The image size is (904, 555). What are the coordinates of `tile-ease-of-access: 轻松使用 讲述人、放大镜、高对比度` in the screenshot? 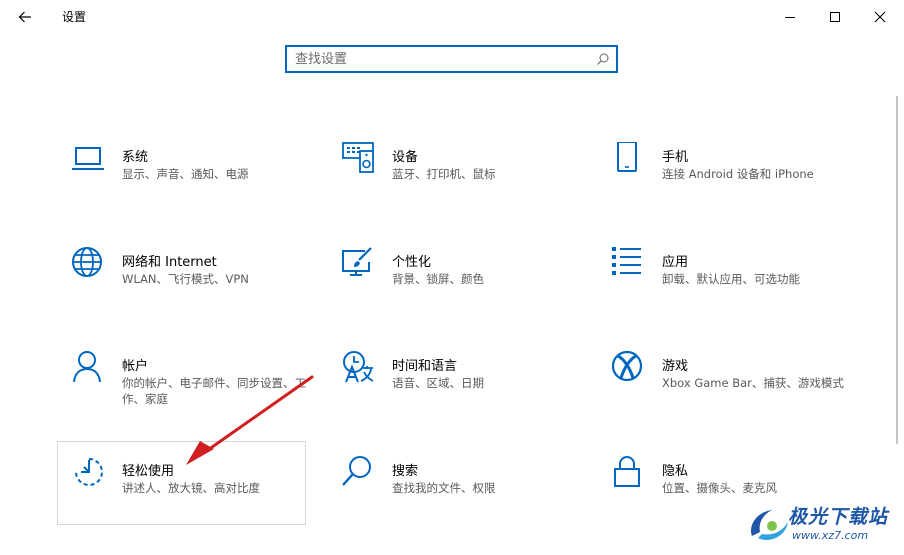 It's located at (181, 483).